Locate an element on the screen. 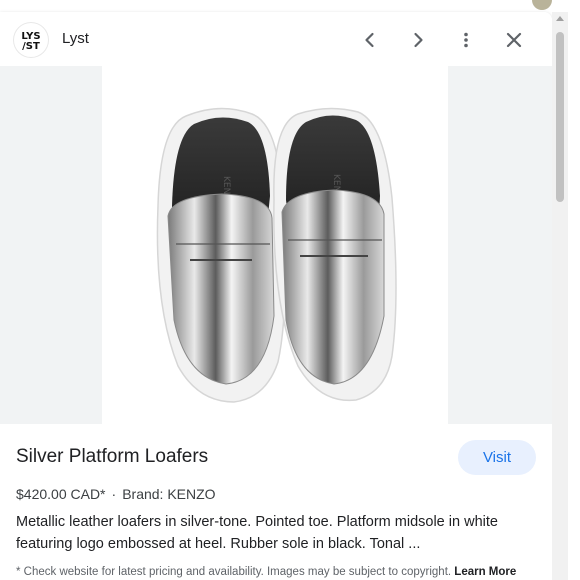 The width and height of the screenshot is (580, 580). scrollbar is located at coordinates (560, 296).